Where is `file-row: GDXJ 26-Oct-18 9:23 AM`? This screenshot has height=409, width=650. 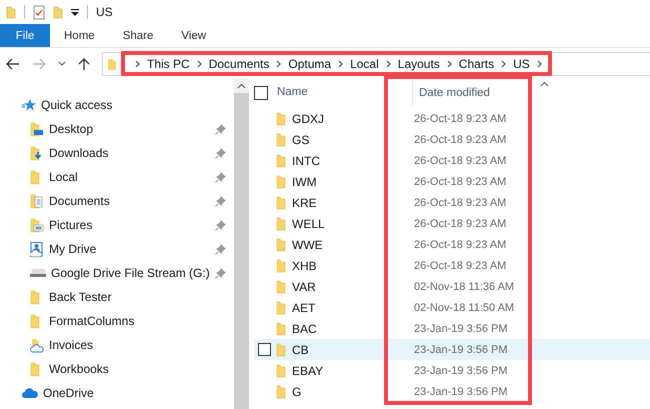 file-row: GDXJ 26-Oct-18 9:23 AM is located at coordinates (452, 118).